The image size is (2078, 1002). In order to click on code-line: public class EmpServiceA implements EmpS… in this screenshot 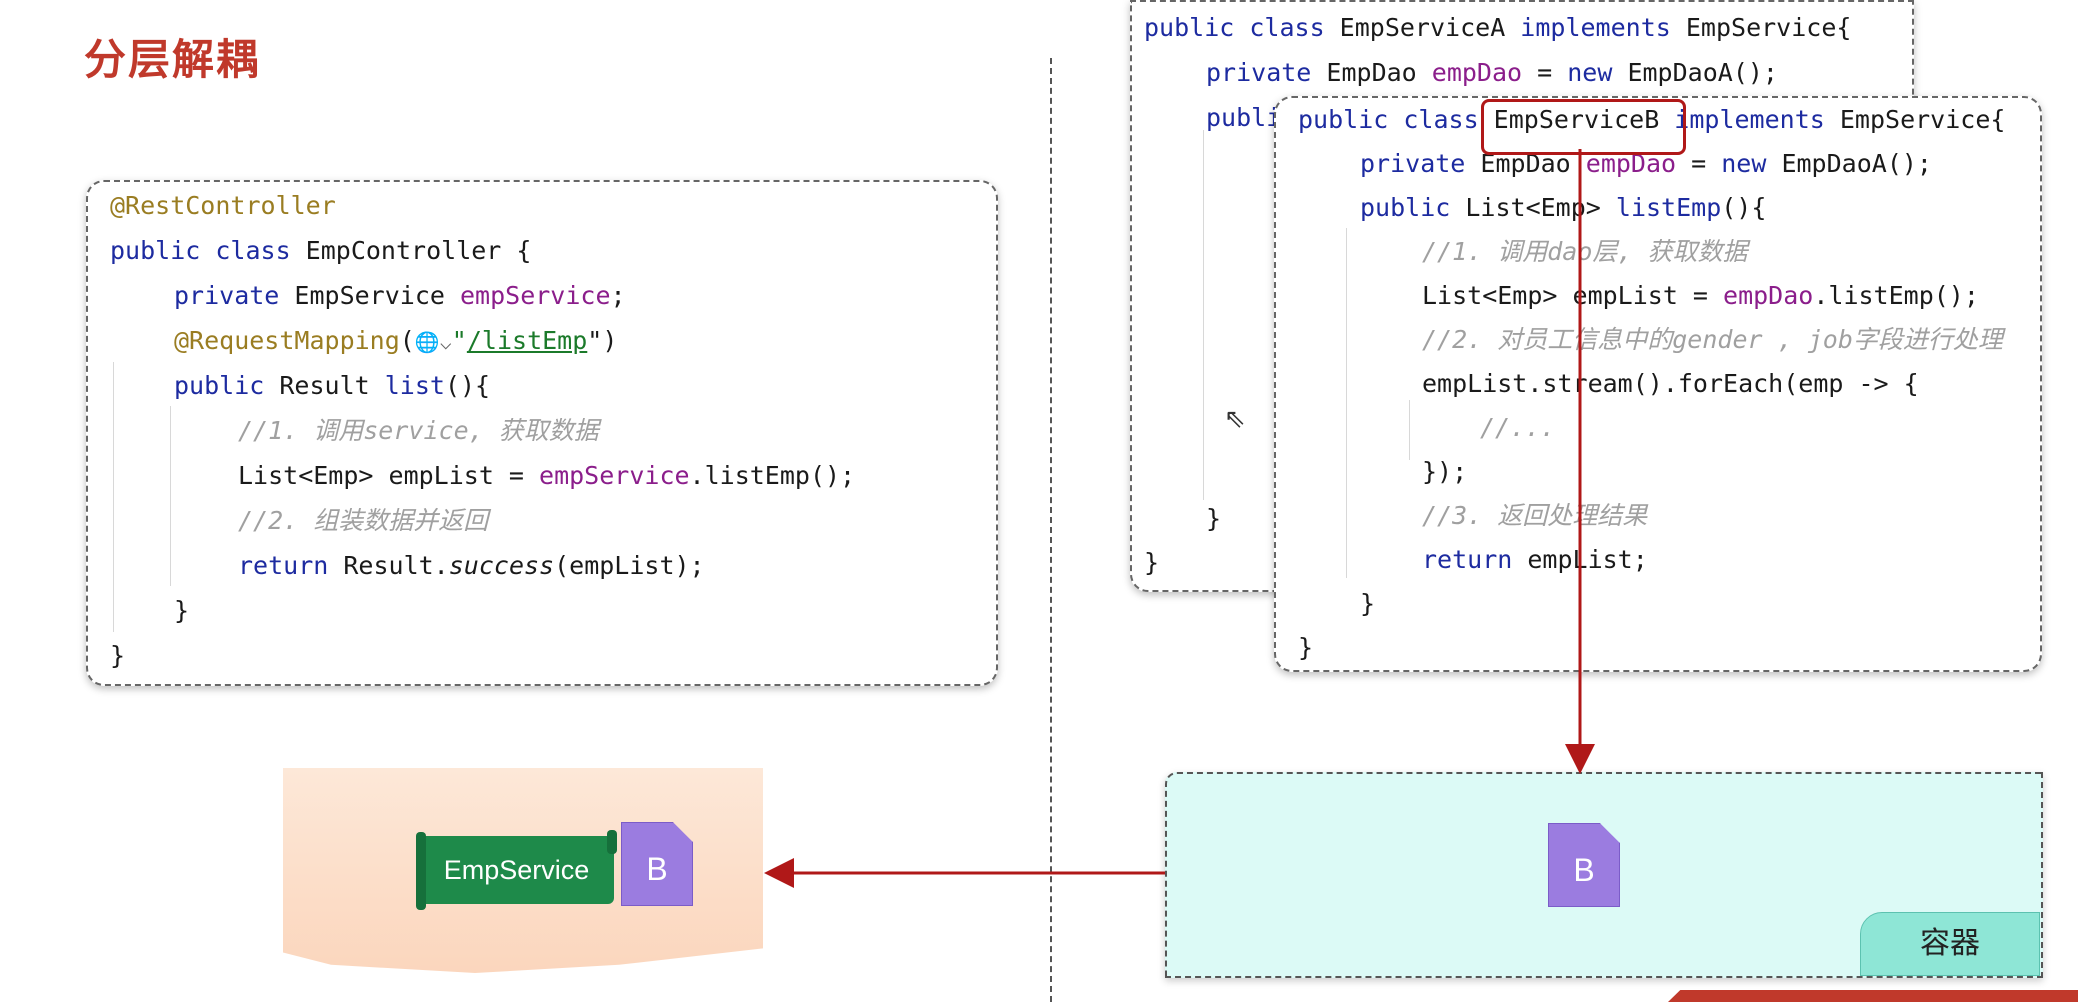, I will do `click(1498, 27)`.